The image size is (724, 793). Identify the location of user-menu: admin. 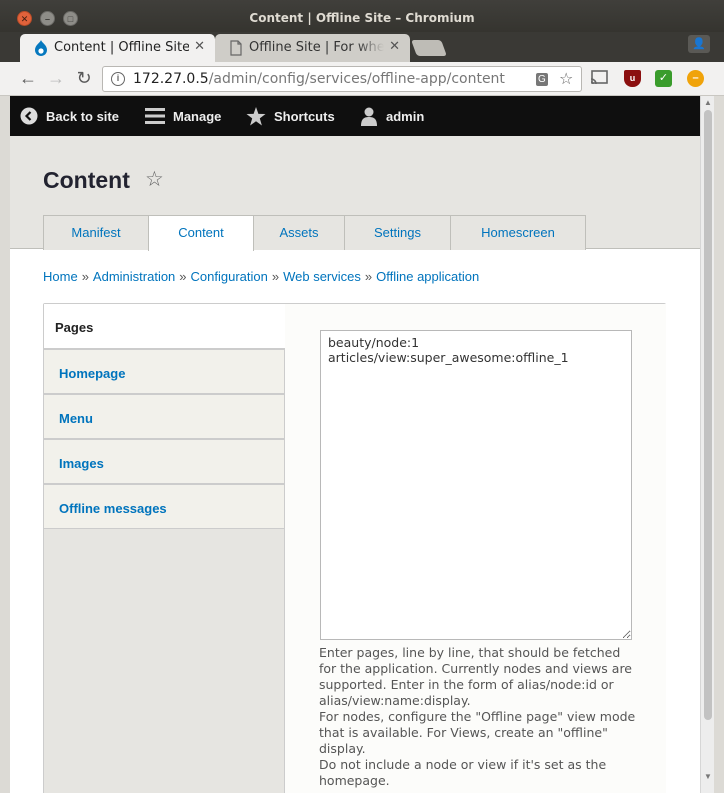
(392, 116).